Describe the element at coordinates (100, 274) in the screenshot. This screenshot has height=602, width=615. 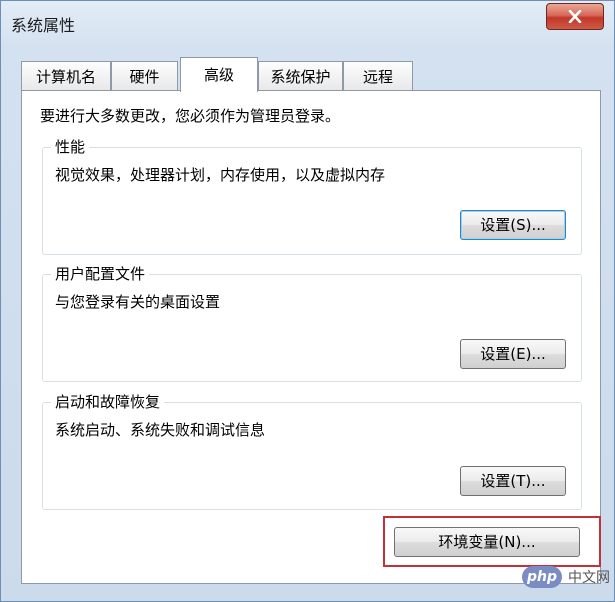
I see `user-profiles-title: 用户配置文件` at that location.